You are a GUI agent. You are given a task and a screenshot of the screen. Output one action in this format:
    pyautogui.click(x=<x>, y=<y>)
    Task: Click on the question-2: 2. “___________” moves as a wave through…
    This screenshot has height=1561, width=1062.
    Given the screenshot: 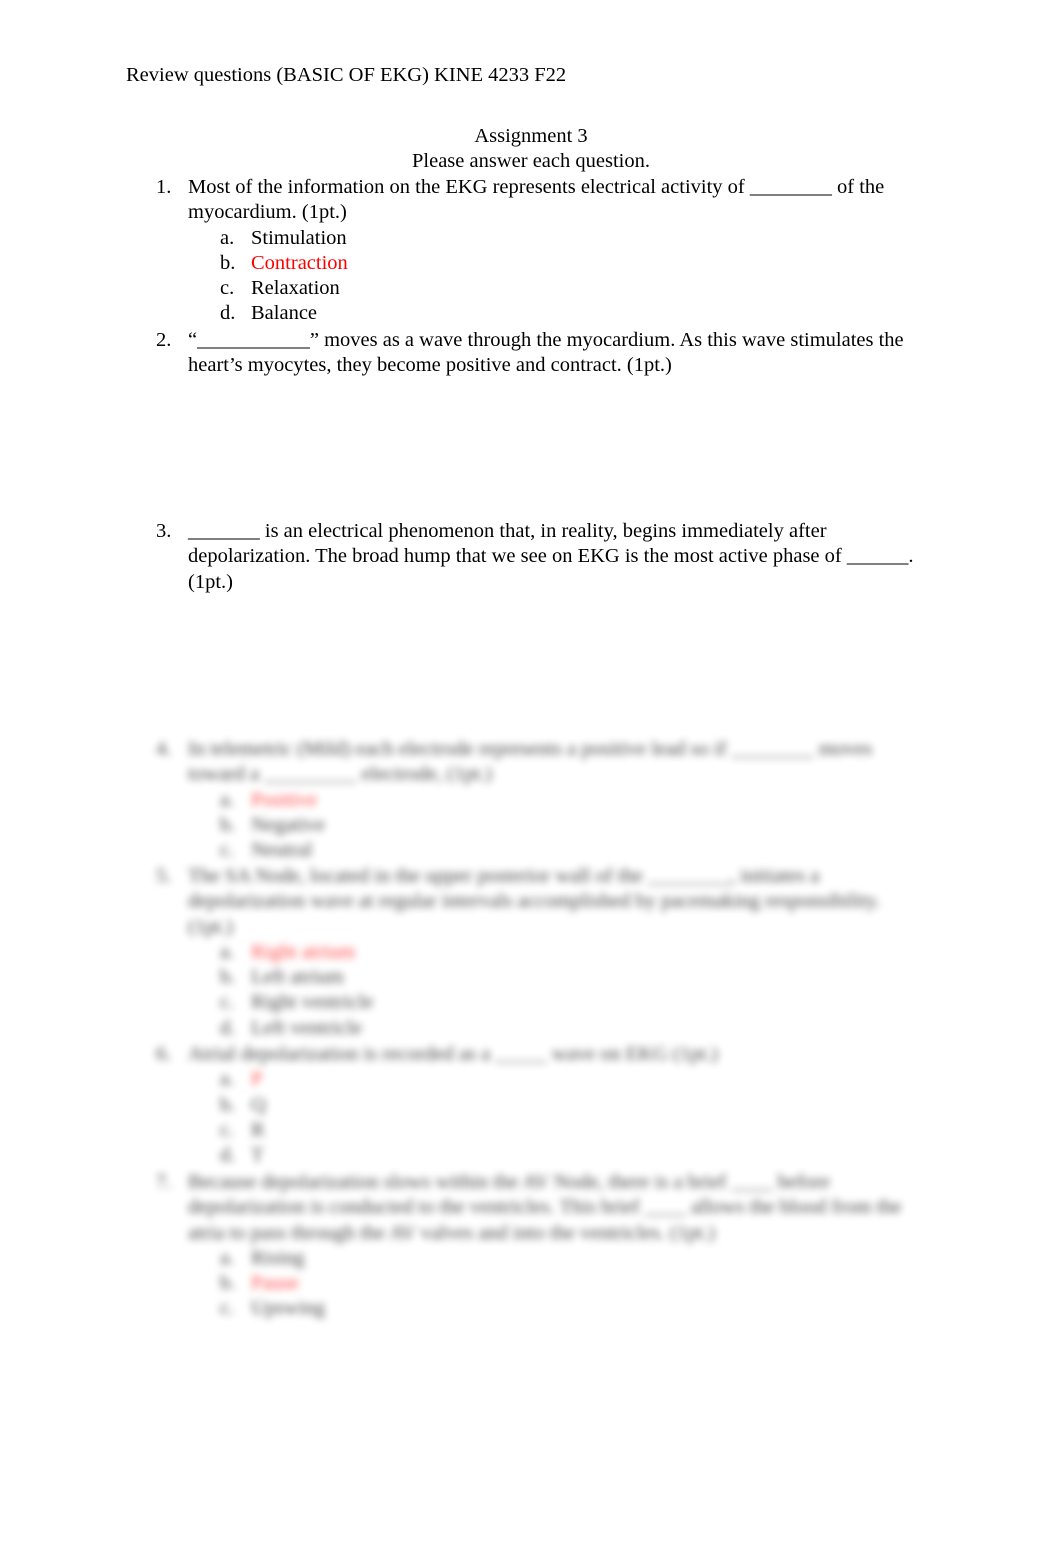 What is the action you would take?
    pyautogui.click(x=541, y=353)
    